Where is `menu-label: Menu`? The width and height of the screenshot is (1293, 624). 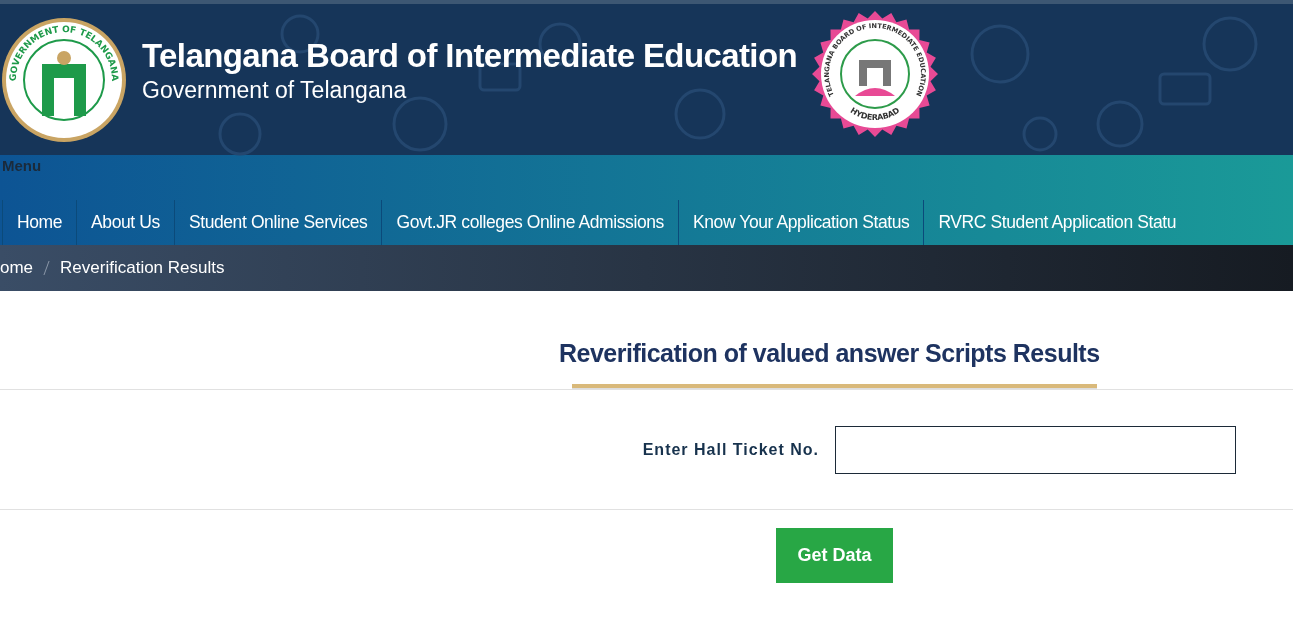 menu-label: Menu is located at coordinates (22, 166).